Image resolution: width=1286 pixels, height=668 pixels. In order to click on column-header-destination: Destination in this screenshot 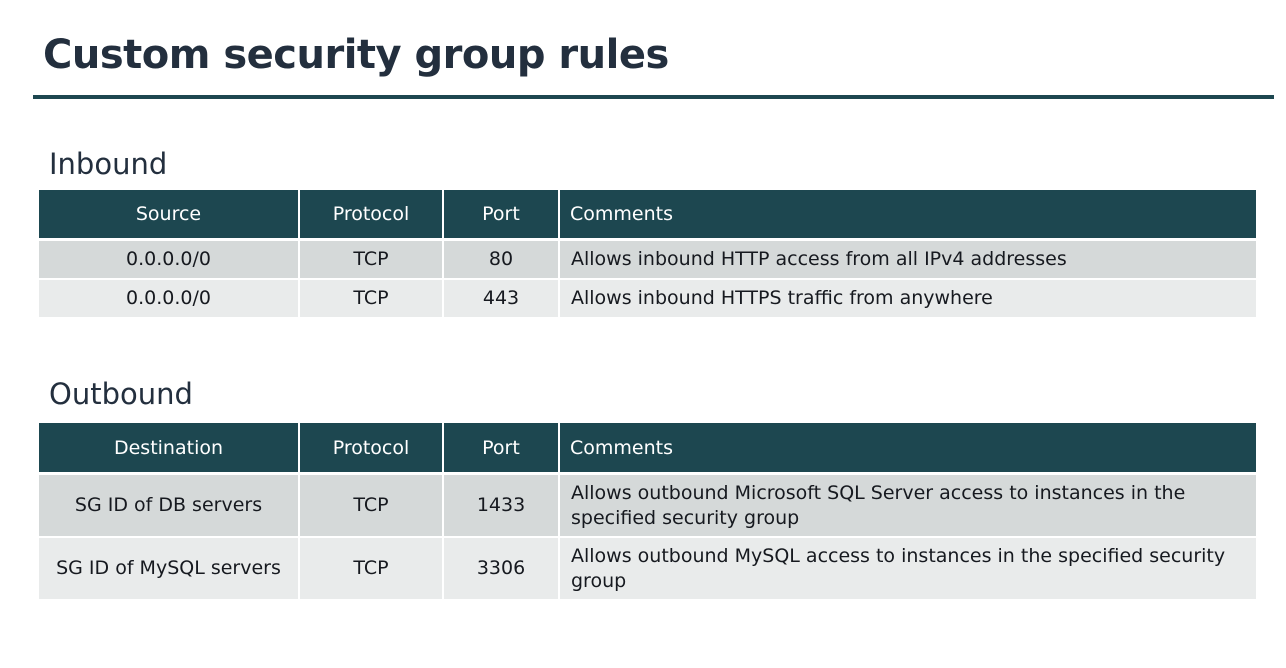, I will do `click(169, 449)`.